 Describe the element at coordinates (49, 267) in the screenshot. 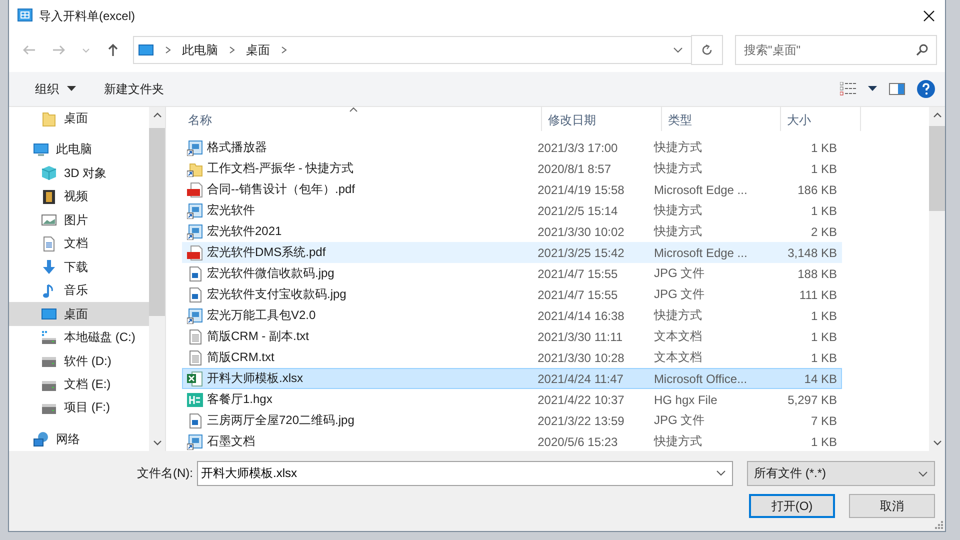

I see `download-arrow-icon` at that location.